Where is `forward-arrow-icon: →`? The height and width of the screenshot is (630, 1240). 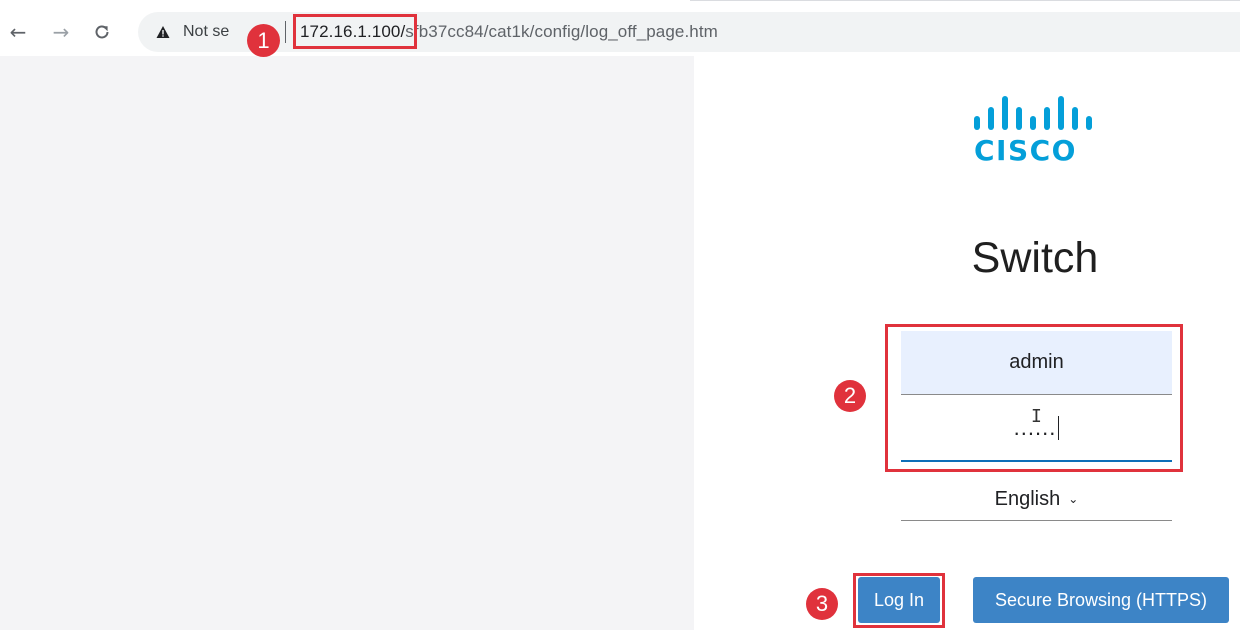 forward-arrow-icon: → is located at coordinates (61, 32).